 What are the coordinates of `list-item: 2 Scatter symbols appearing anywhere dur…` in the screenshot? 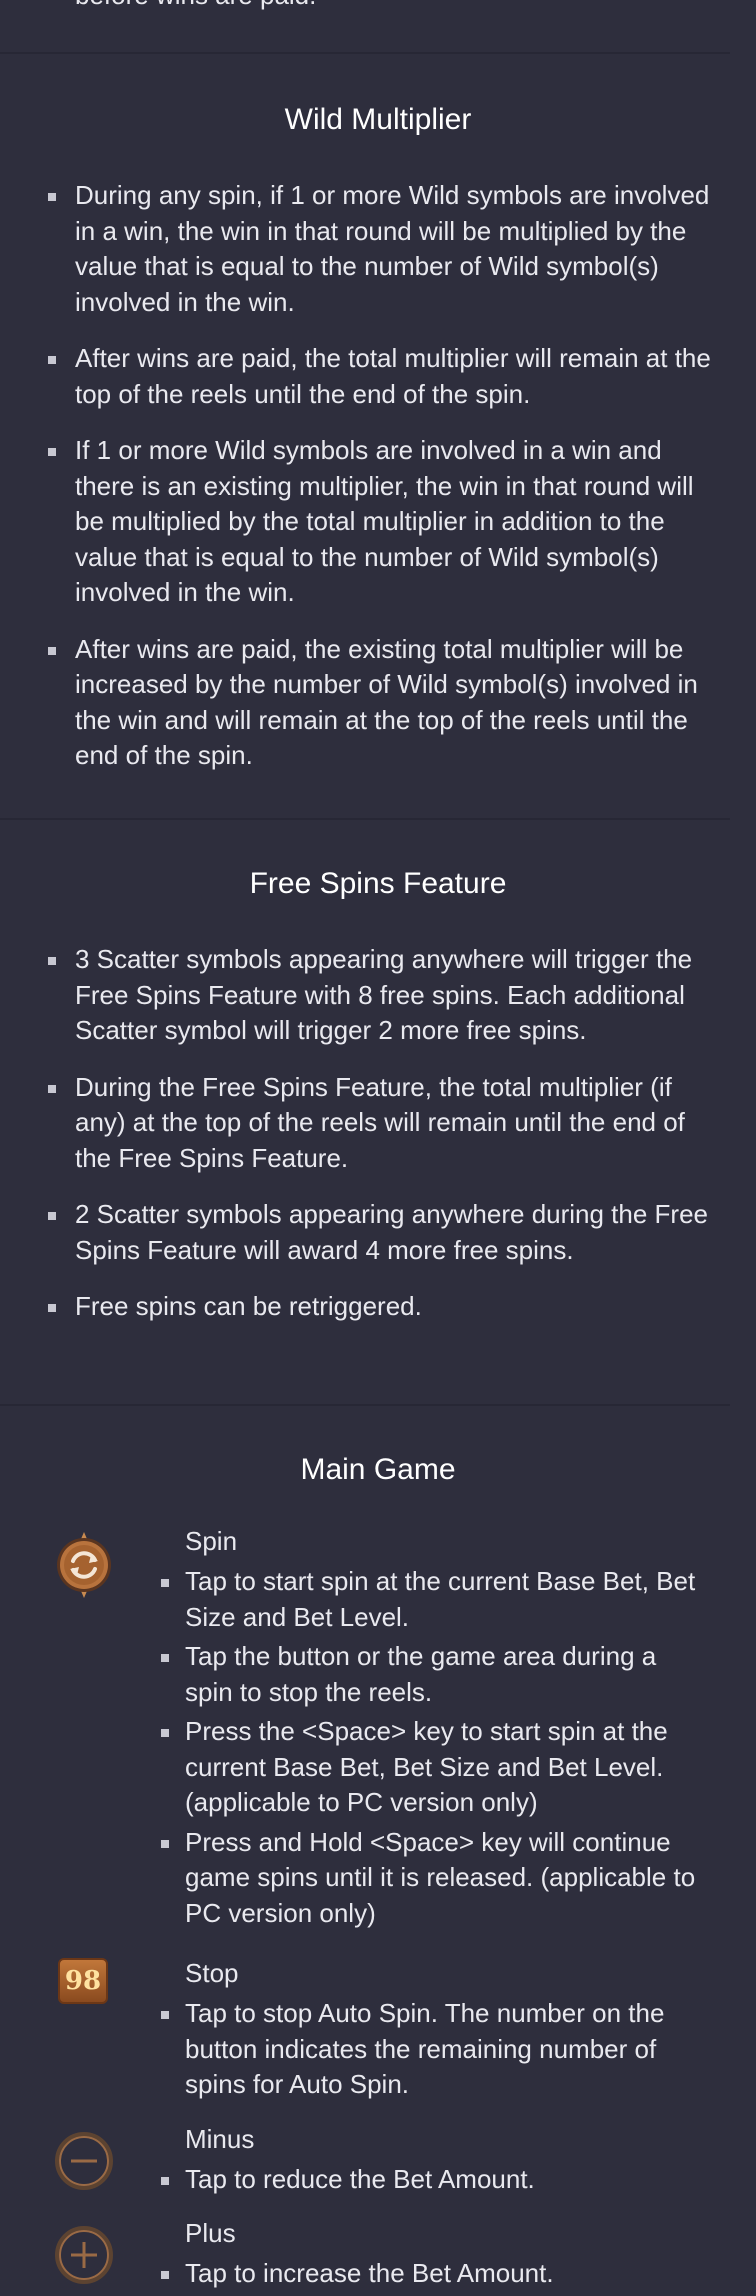 It's located at (365, 1232).